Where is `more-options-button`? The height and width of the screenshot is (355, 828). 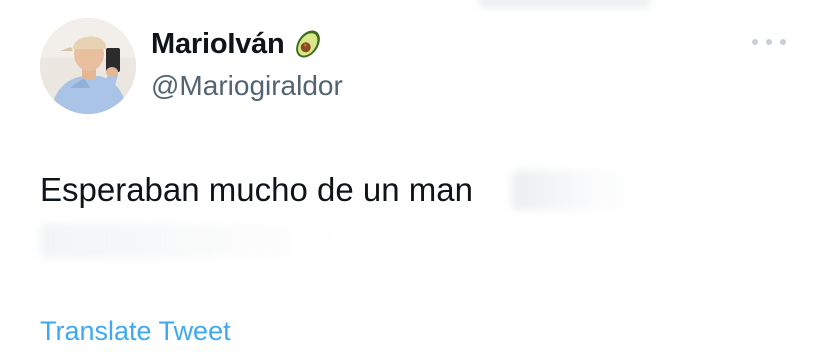
more-options-button is located at coordinates (769, 42).